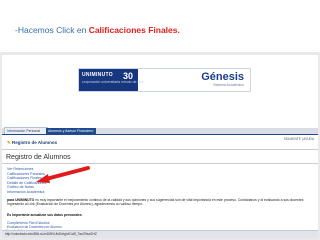  What do you see at coordinates (228, 85) in the screenshot?
I see `brand-tagline: Sistema Académico` at bounding box center [228, 85].